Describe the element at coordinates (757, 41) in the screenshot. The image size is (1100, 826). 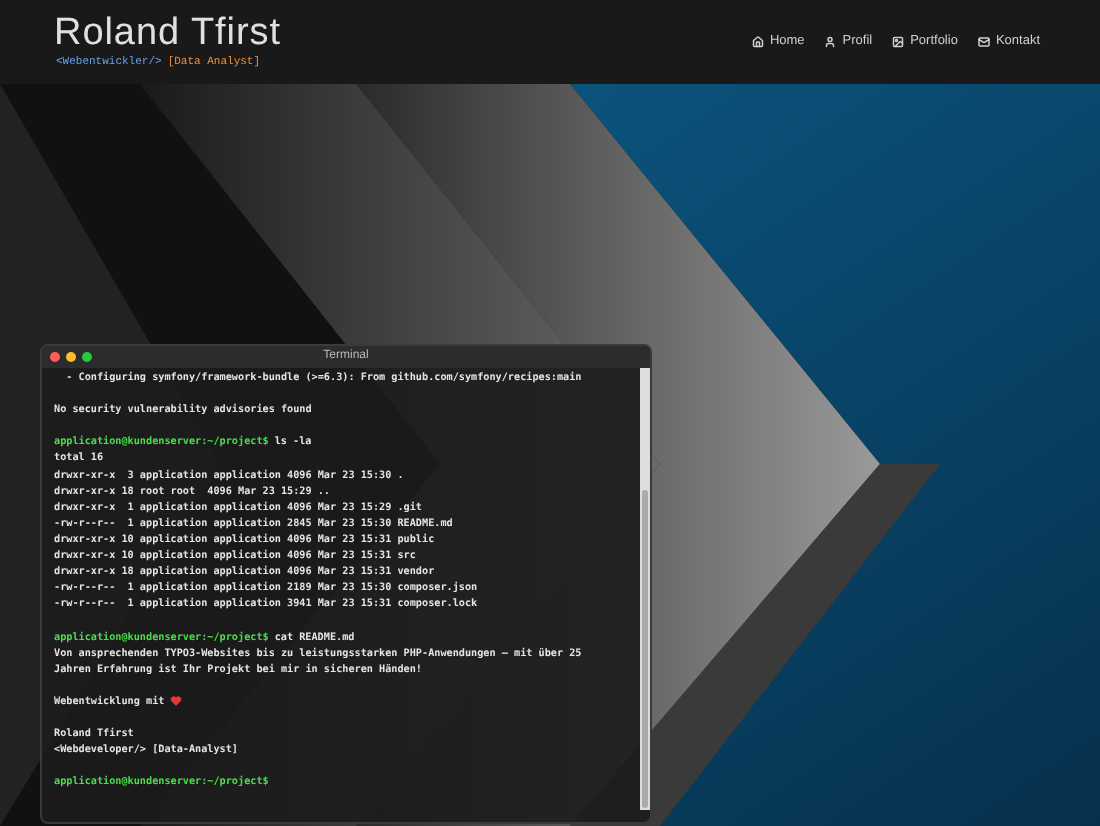
I see `home-icon` at that location.